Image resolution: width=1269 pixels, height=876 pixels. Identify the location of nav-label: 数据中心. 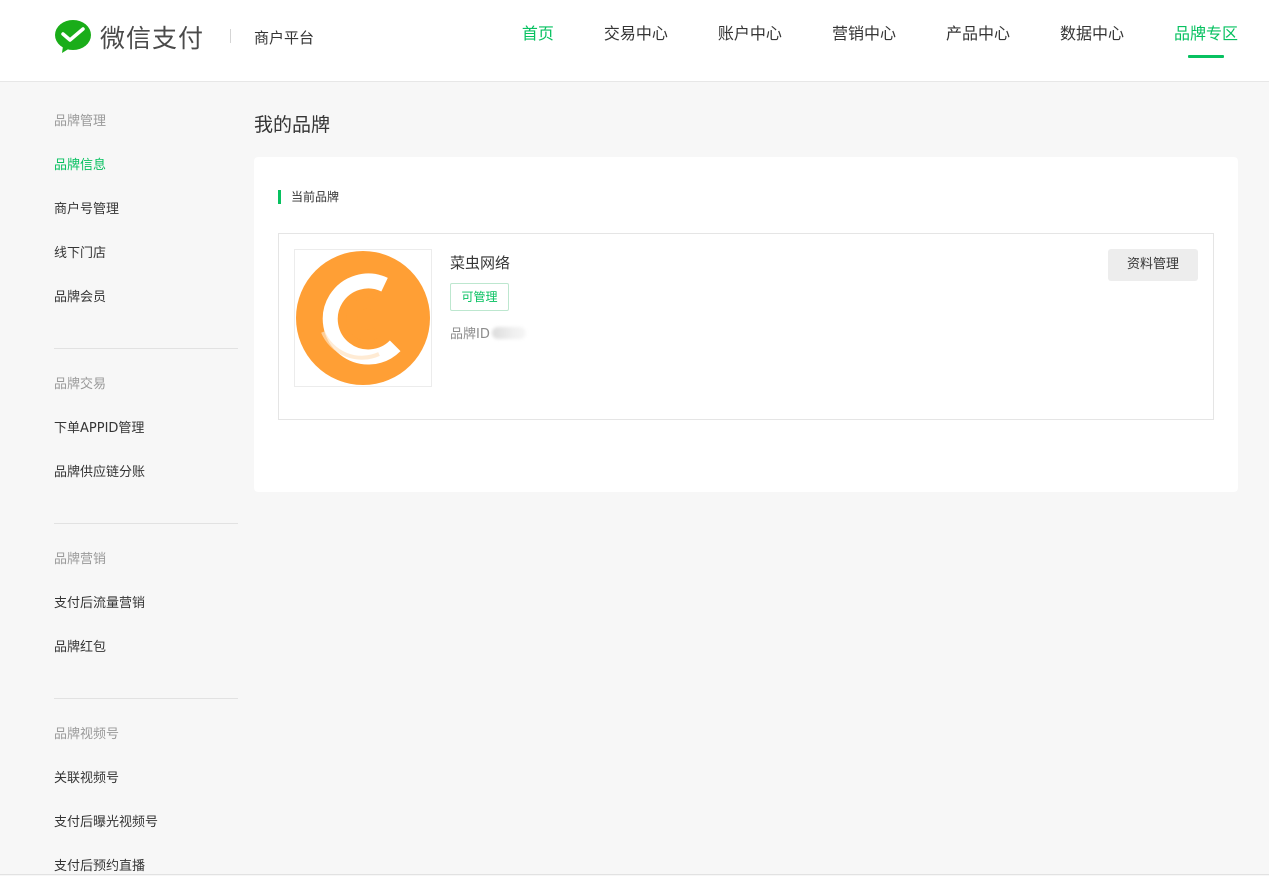
(1091, 33).